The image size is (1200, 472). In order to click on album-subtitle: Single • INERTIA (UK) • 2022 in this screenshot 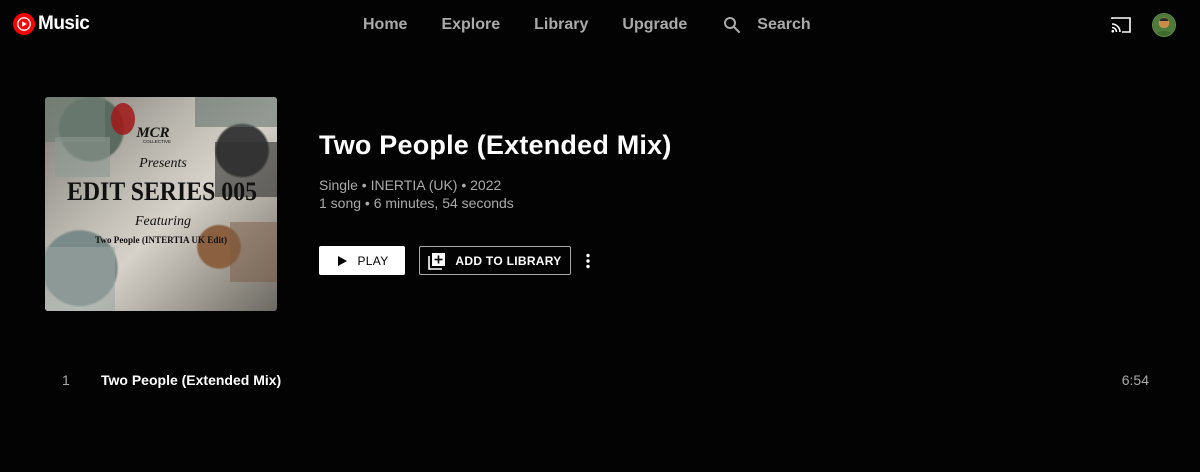, I will do `click(410, 185)`.